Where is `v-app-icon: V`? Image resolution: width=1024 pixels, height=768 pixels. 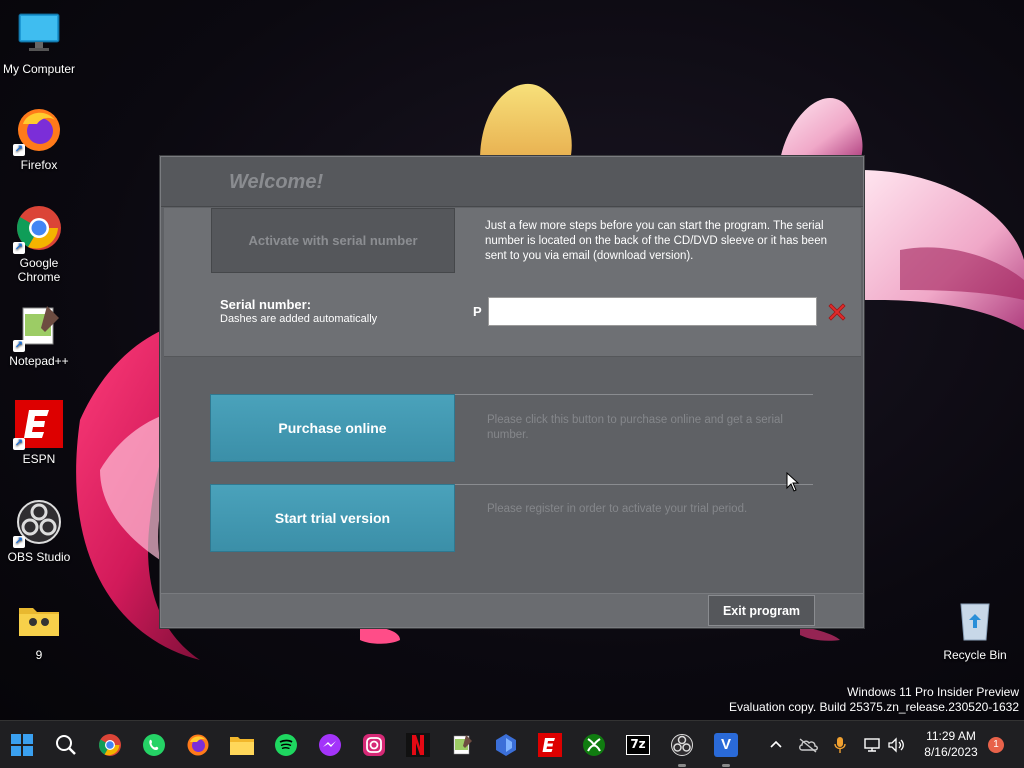
v-app-icon: V is located at coordinates (726, 748).